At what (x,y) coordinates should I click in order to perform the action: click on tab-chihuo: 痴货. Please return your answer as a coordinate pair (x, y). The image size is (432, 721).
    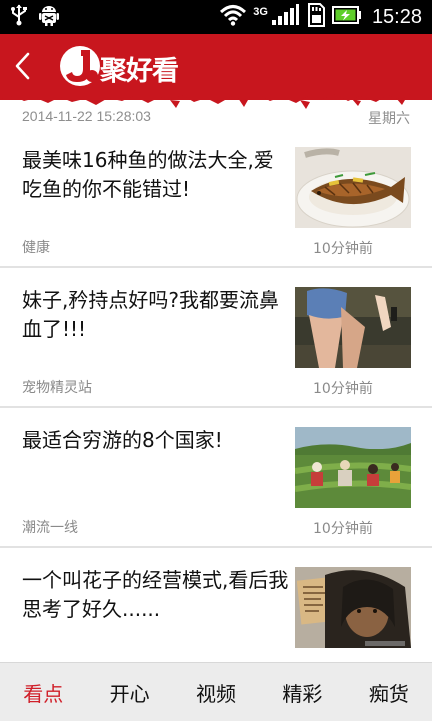
    Looking at the image, I should click on (389, 692).